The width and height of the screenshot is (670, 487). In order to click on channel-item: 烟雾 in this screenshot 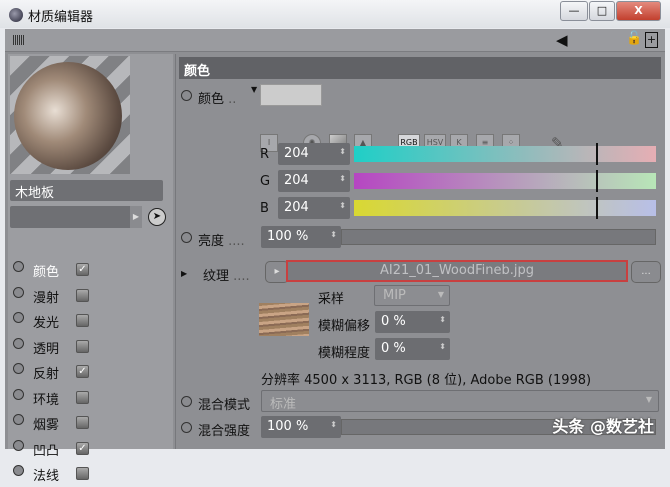, I will do `click(63, 424)`.